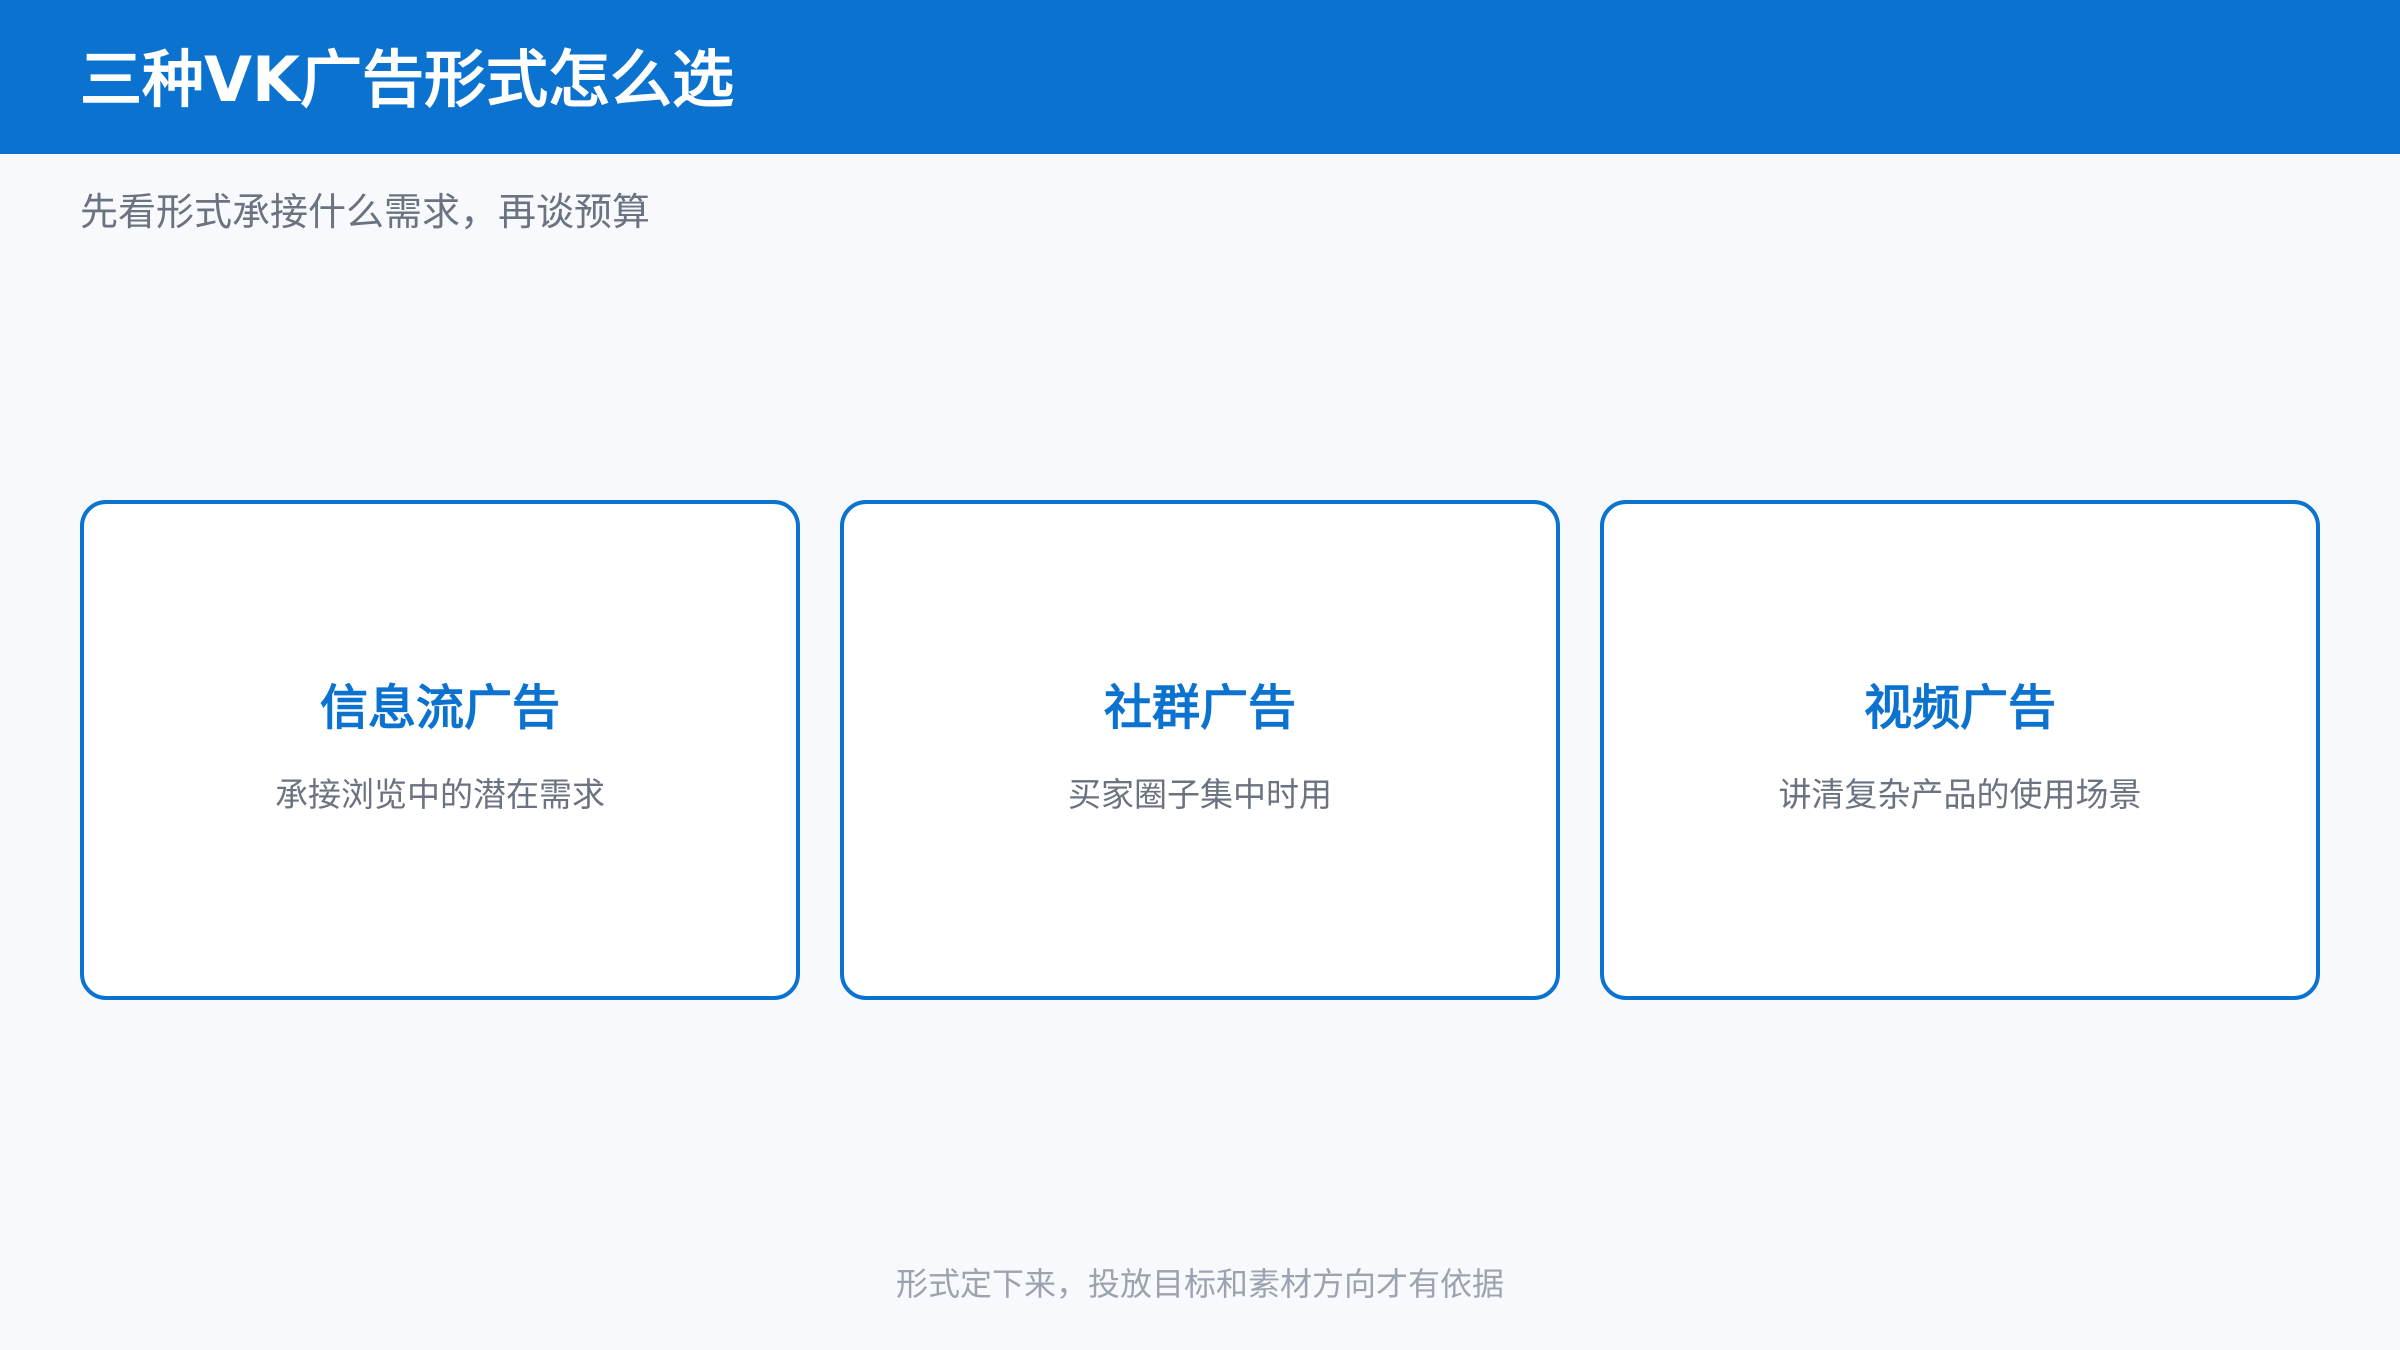 This screenshot has width=2400, height=1350. Describe the element at coordinates (440, 794) in the screenshot. I see `card-description: 承接浏览中的潜在需求` at that location.